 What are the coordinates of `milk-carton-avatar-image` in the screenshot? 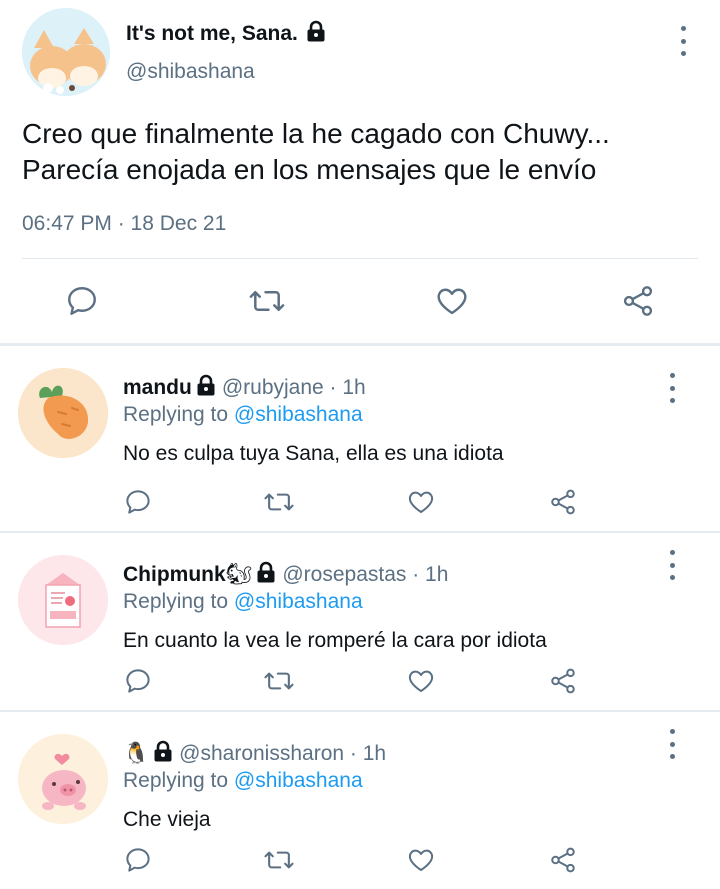 It's located at (63, 600).